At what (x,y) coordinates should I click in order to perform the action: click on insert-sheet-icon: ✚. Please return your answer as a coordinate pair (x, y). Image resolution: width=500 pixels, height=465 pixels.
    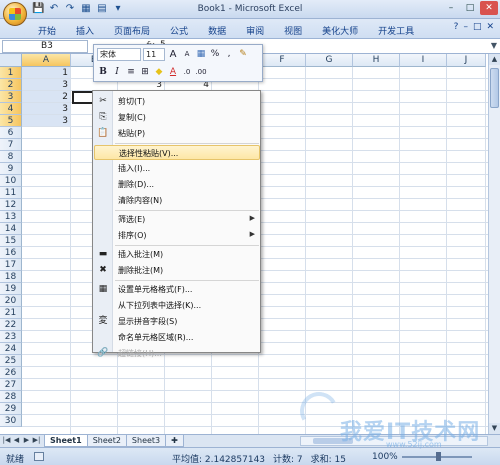
    Looking at the image, I should click on (174, 441).